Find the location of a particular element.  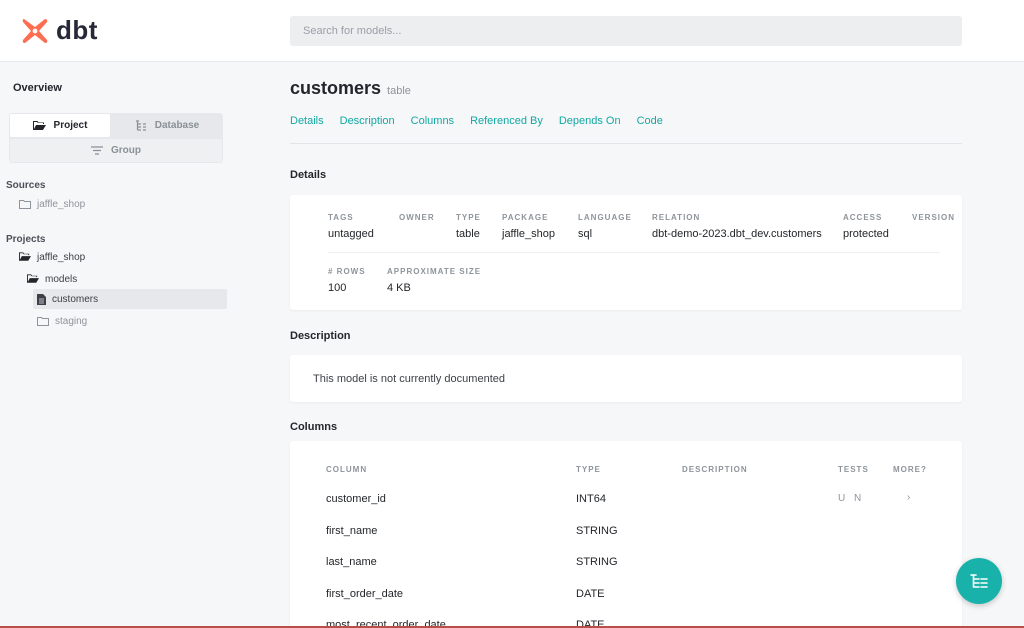

column-header-column: COLUMN is located at coordinates (347, 469).